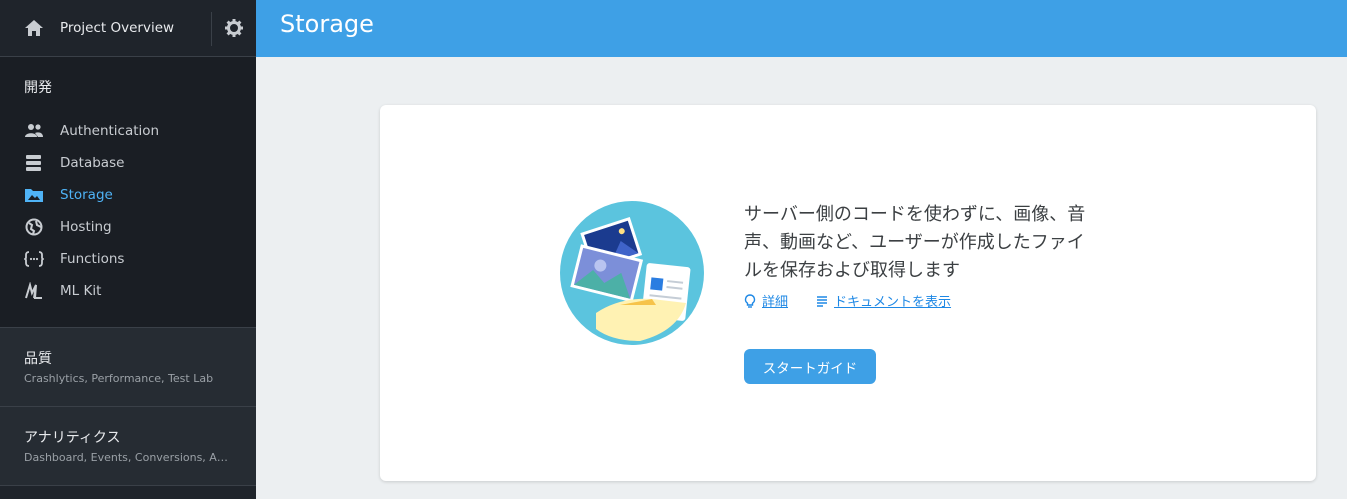 This screenshot has height=499, width=1347. Describe the element at coordinates (234, 28) in the screenshot. I see `gear-icon` at that location.